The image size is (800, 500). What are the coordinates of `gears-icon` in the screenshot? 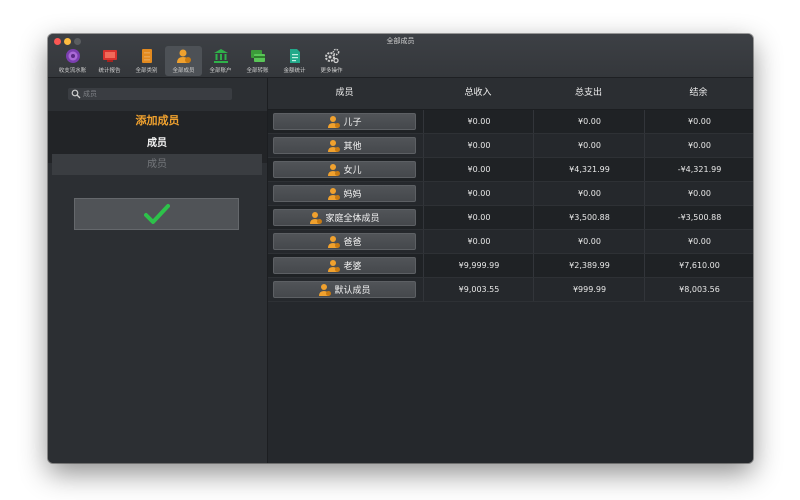 It's located at (332, 56).